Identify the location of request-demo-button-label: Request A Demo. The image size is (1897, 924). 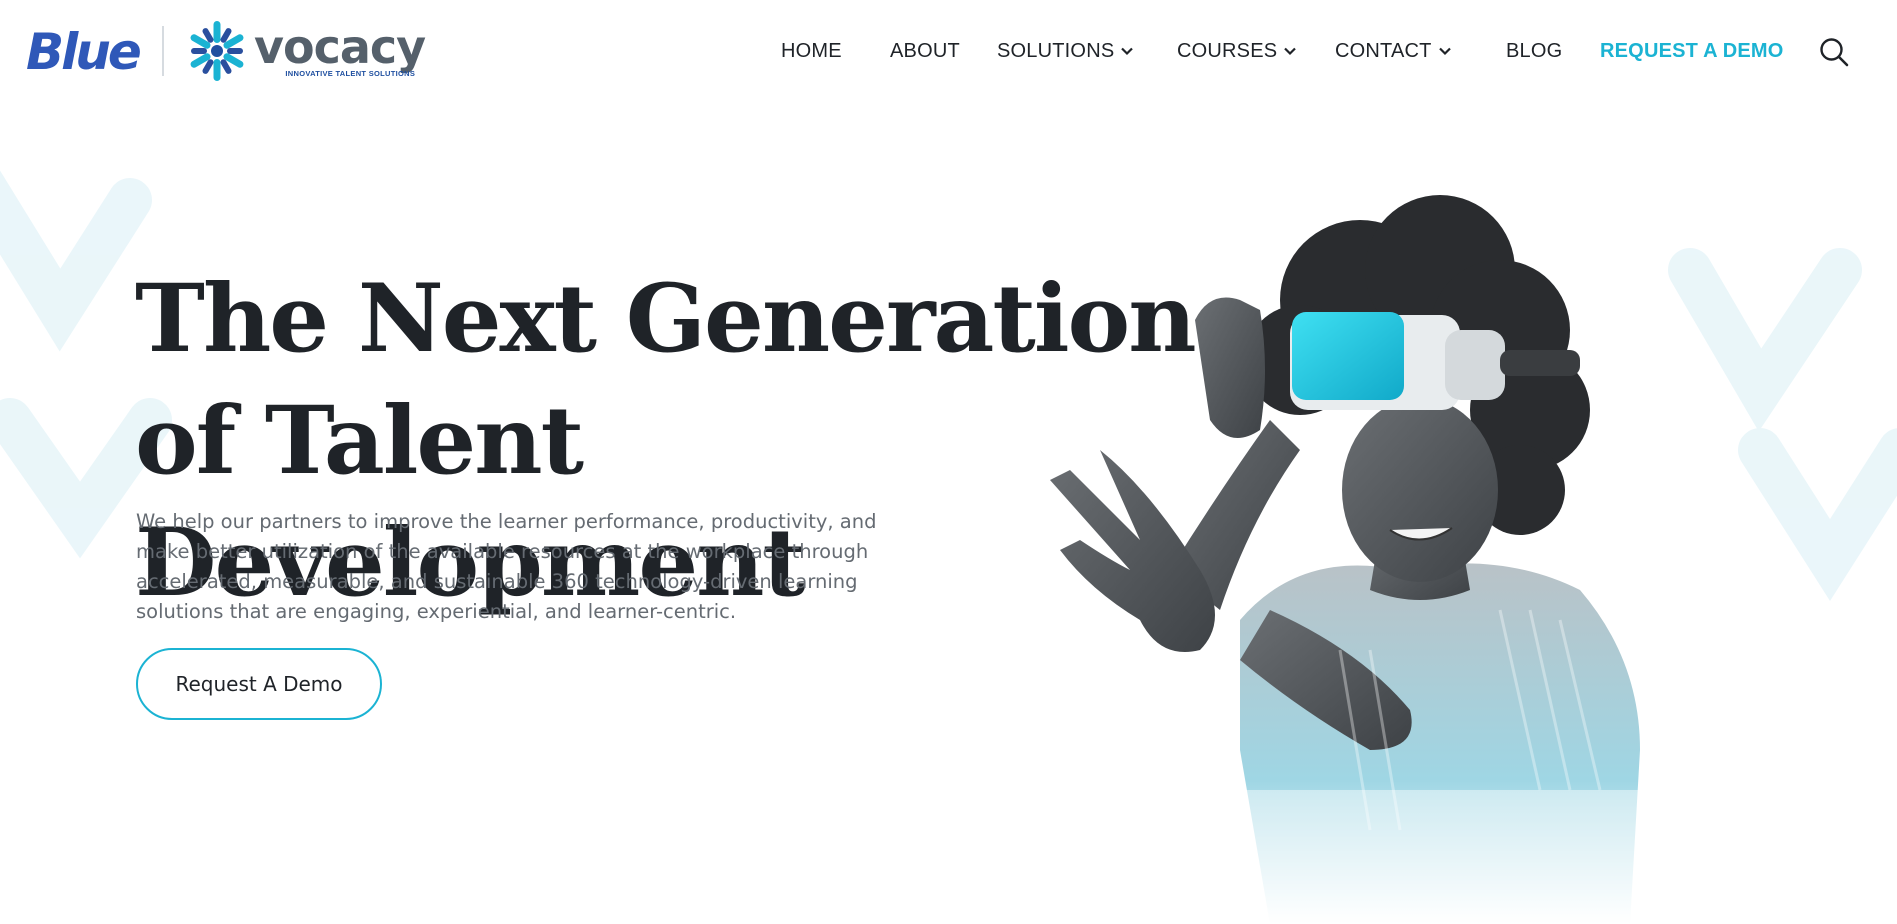
(259, 684).